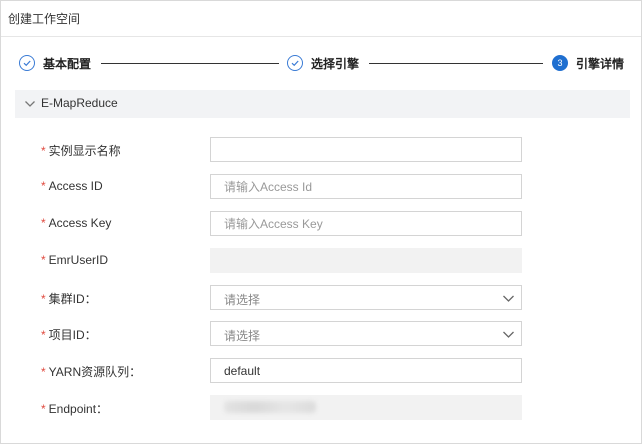 The image size is (642, 444). What do you see at coordinates (67, 63) in the screenshot?
I see `step-label: 基本配置` at bounding box center [67, 63].